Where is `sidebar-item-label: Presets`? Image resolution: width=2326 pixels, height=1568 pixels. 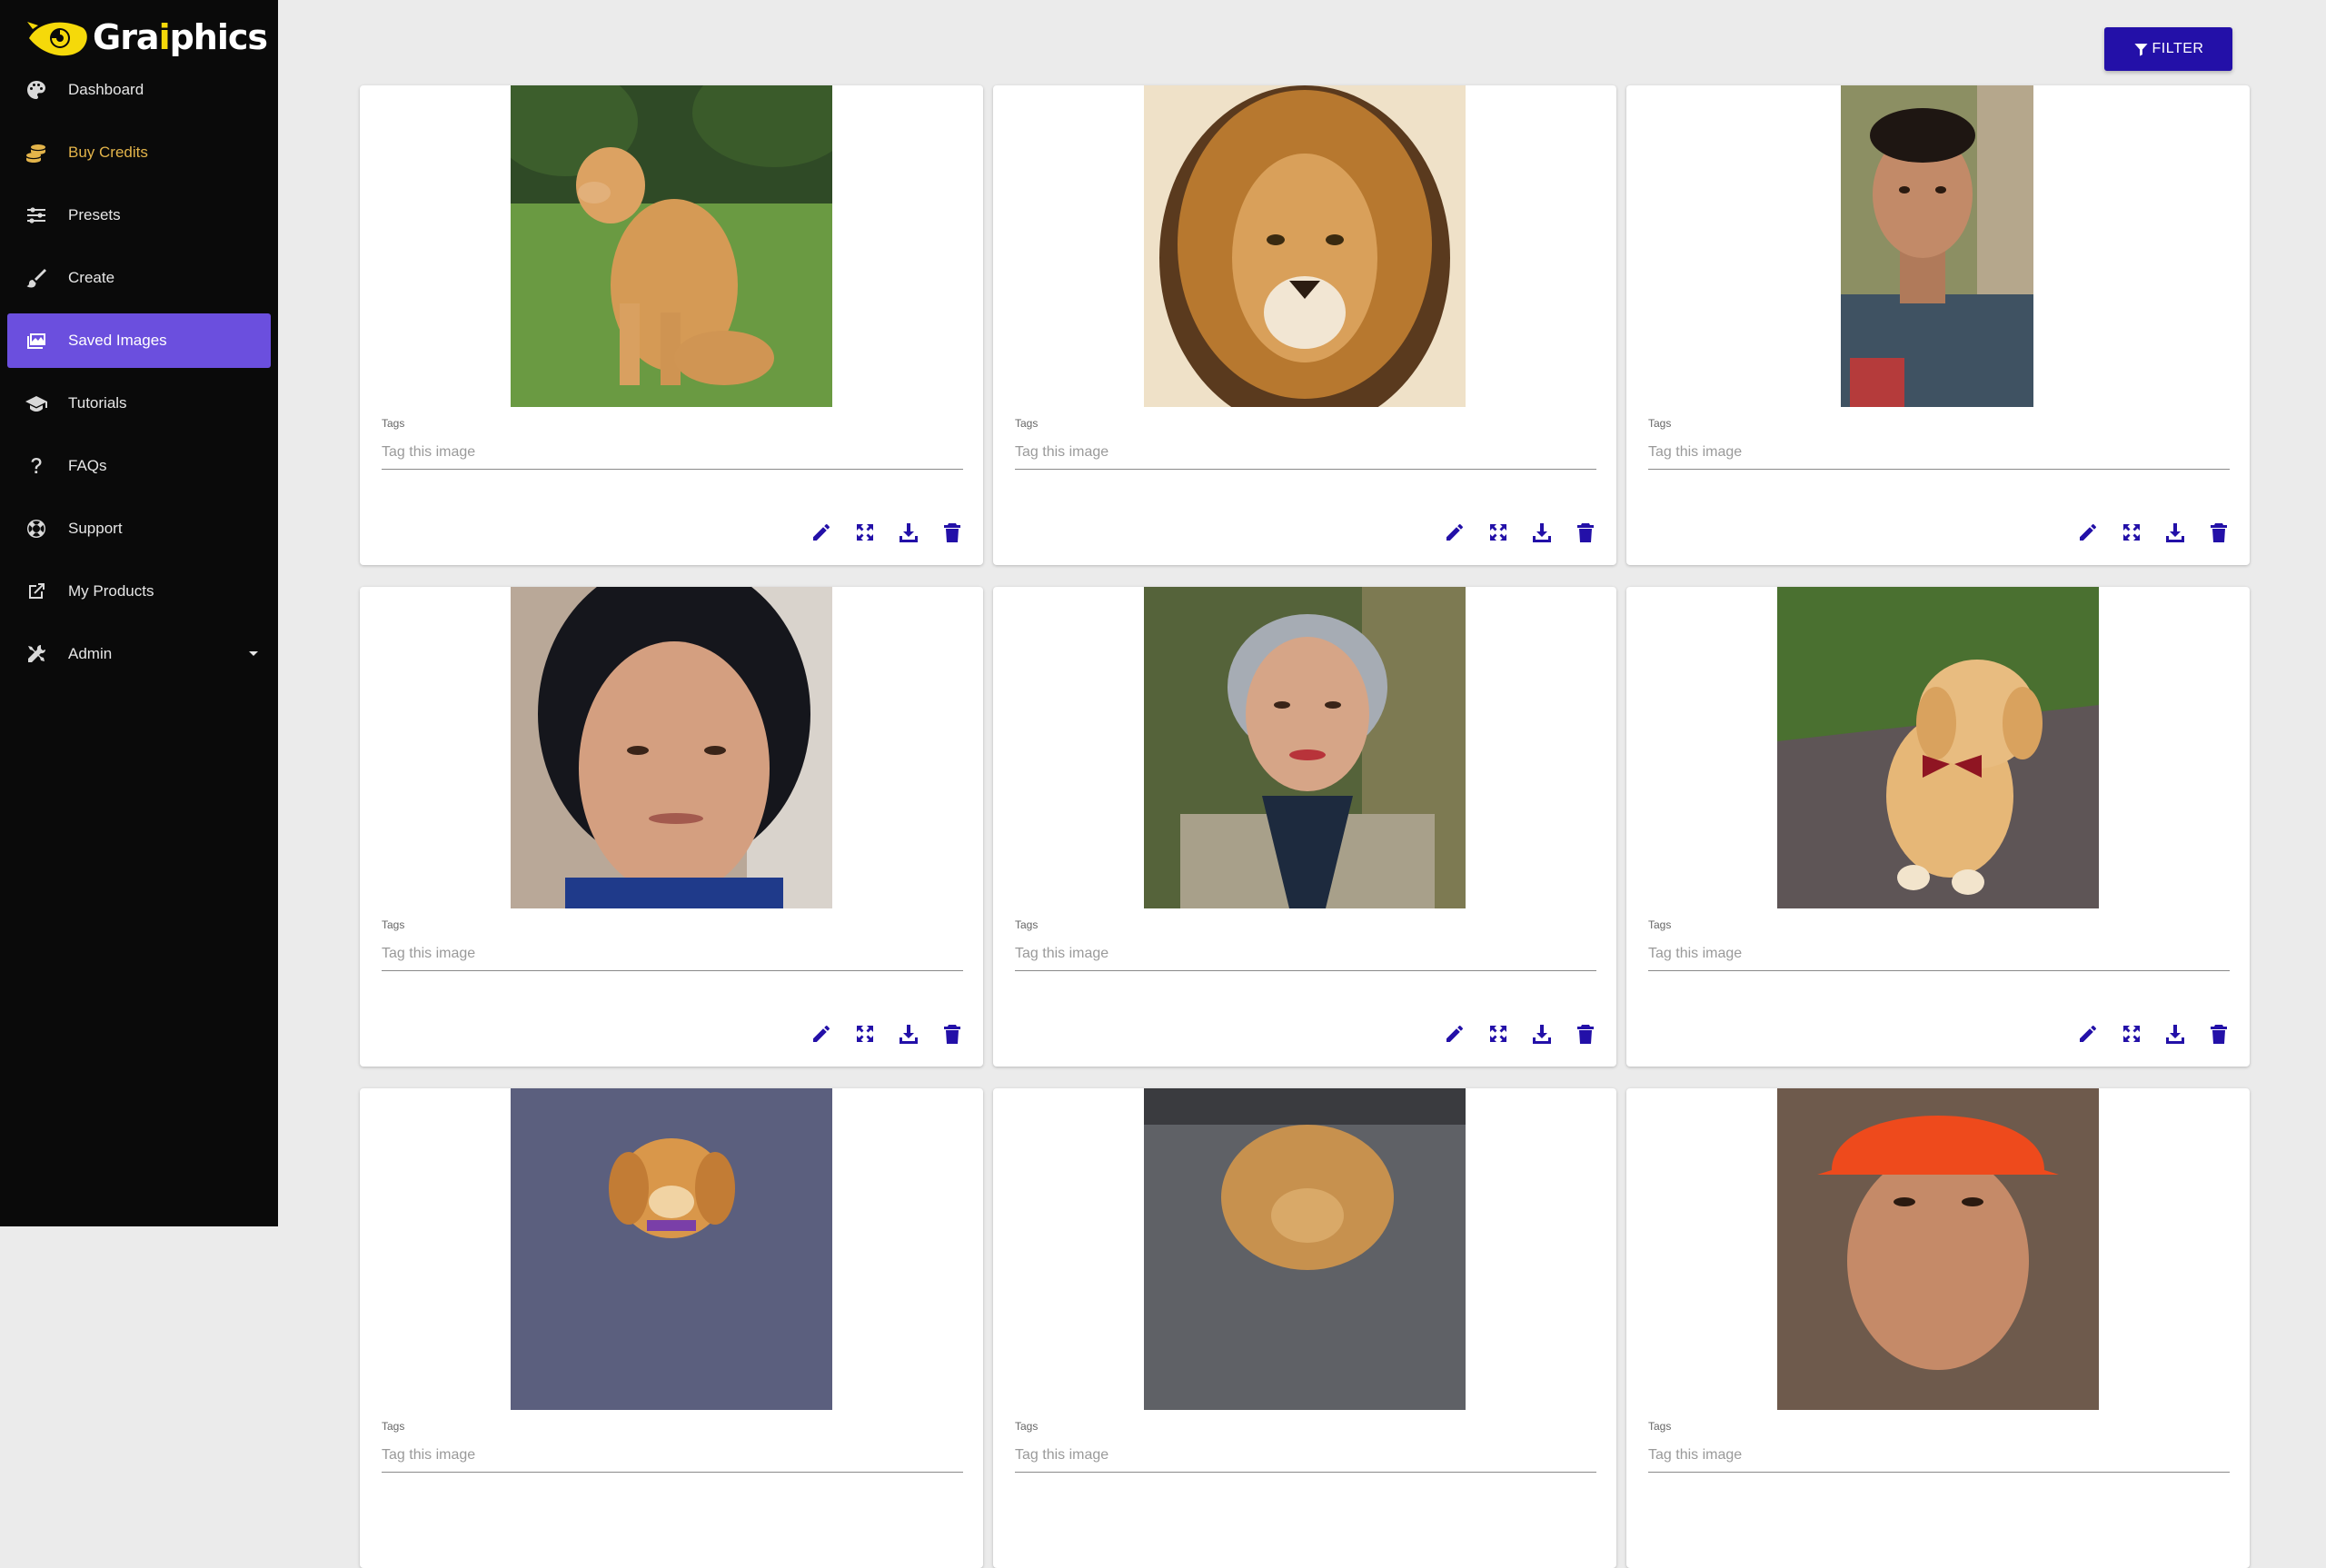 sidebar-item-label: Presets is located at coordinates (94, 214).